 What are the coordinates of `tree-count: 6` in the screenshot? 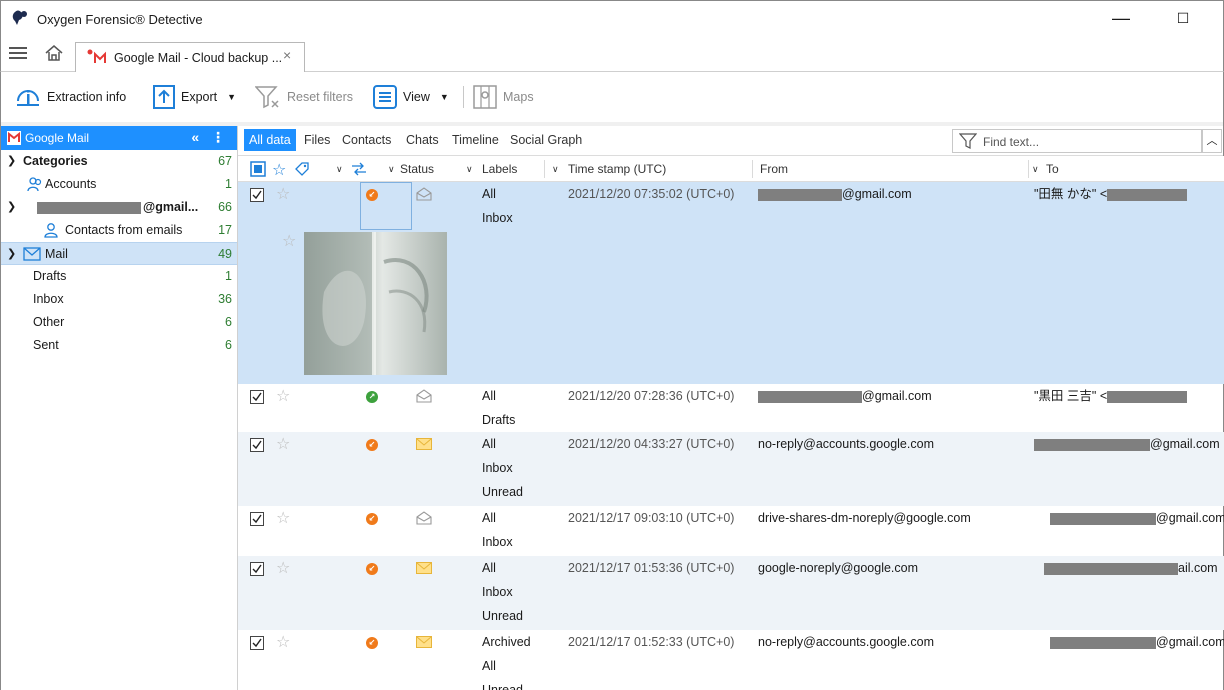 It's located at (228, 345).